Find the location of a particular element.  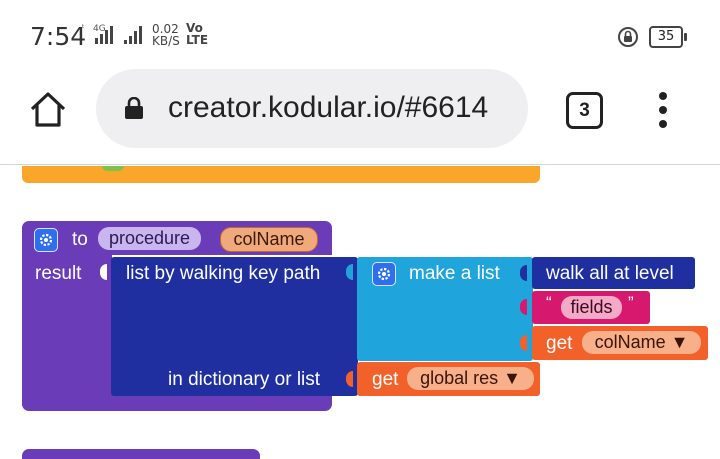

overflow-menu-button is located at coordinates (663, 110).